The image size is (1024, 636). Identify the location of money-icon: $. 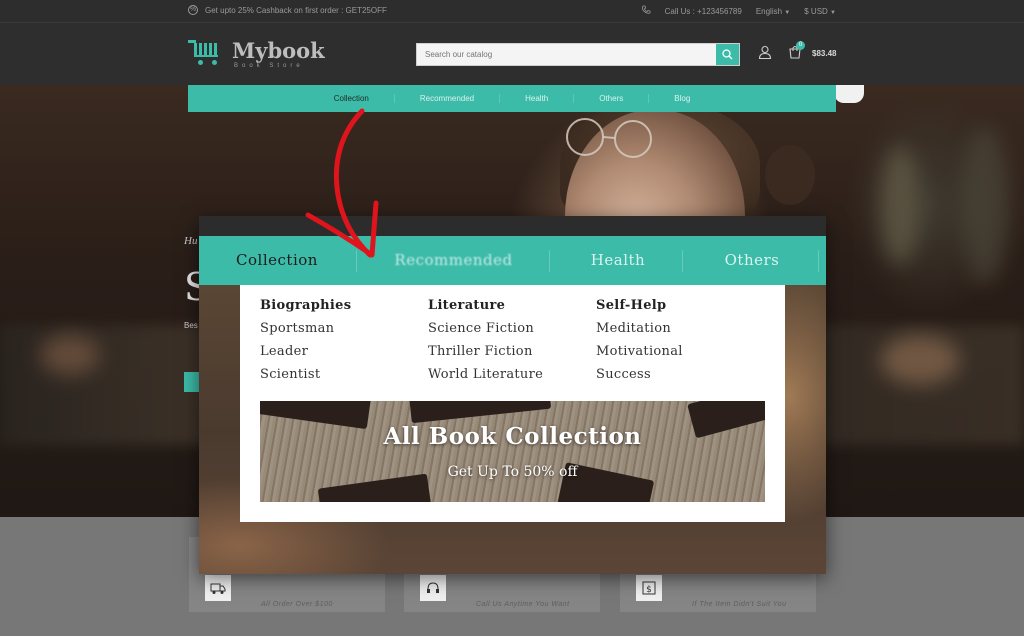
(649, 588).